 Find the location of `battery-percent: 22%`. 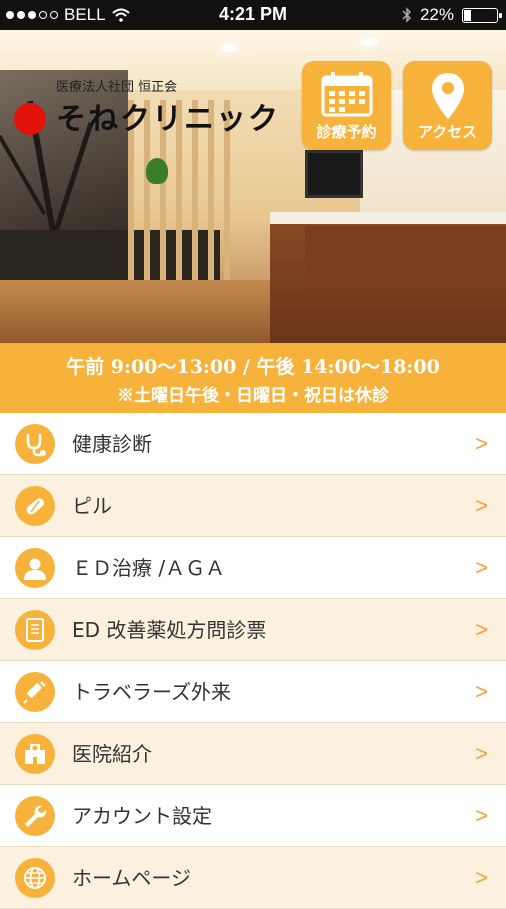

battery-percent: 22% is located at coordinates (436, 14).